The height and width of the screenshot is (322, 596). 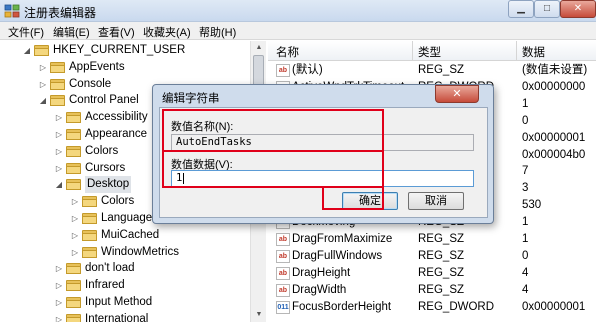 I want to click on menu-help: 帮助(H), so click(x=217, y=32).